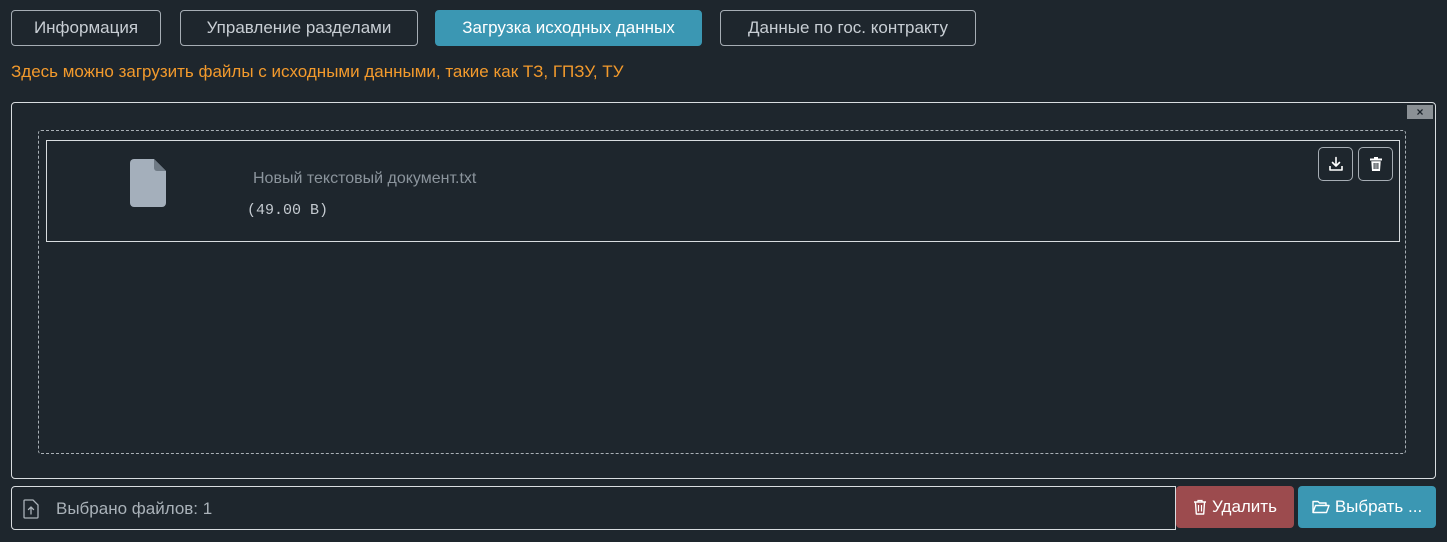 The image size is (1447, 542). What do you see at coordinates (86, 28) in the screenshot?
I see `tab-information: Информация` at bounding box center [86, 28].